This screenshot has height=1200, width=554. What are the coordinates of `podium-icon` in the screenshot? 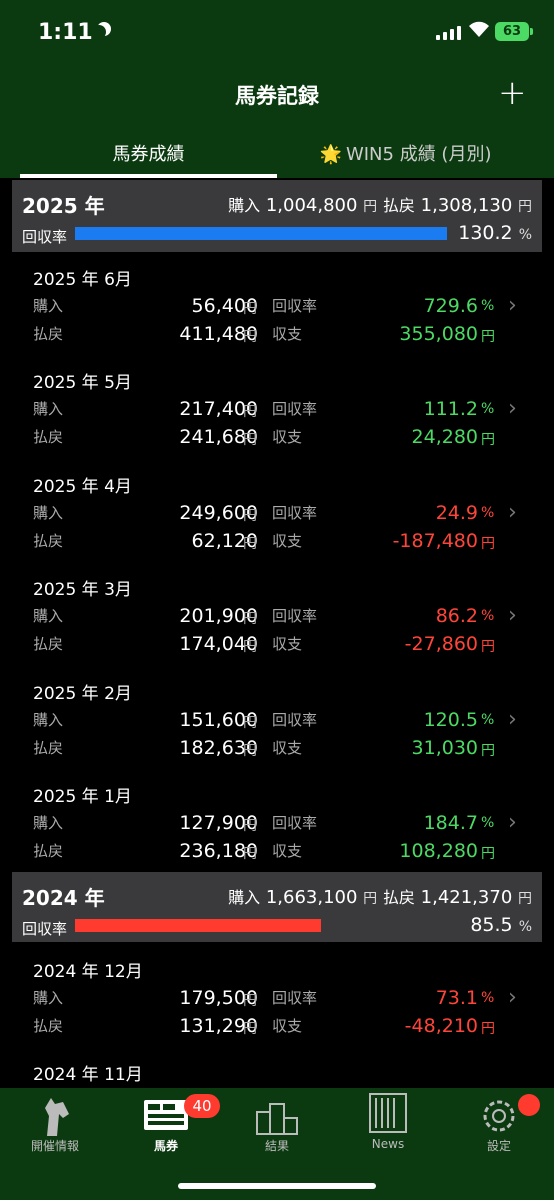 It's located at (277, 1119).